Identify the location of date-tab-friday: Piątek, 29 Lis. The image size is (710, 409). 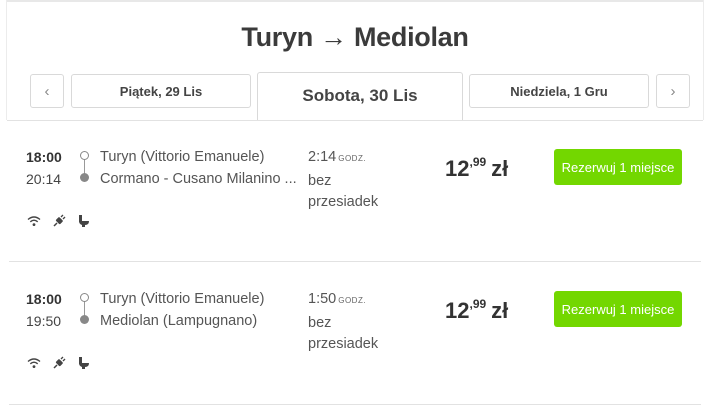
(161, 91).